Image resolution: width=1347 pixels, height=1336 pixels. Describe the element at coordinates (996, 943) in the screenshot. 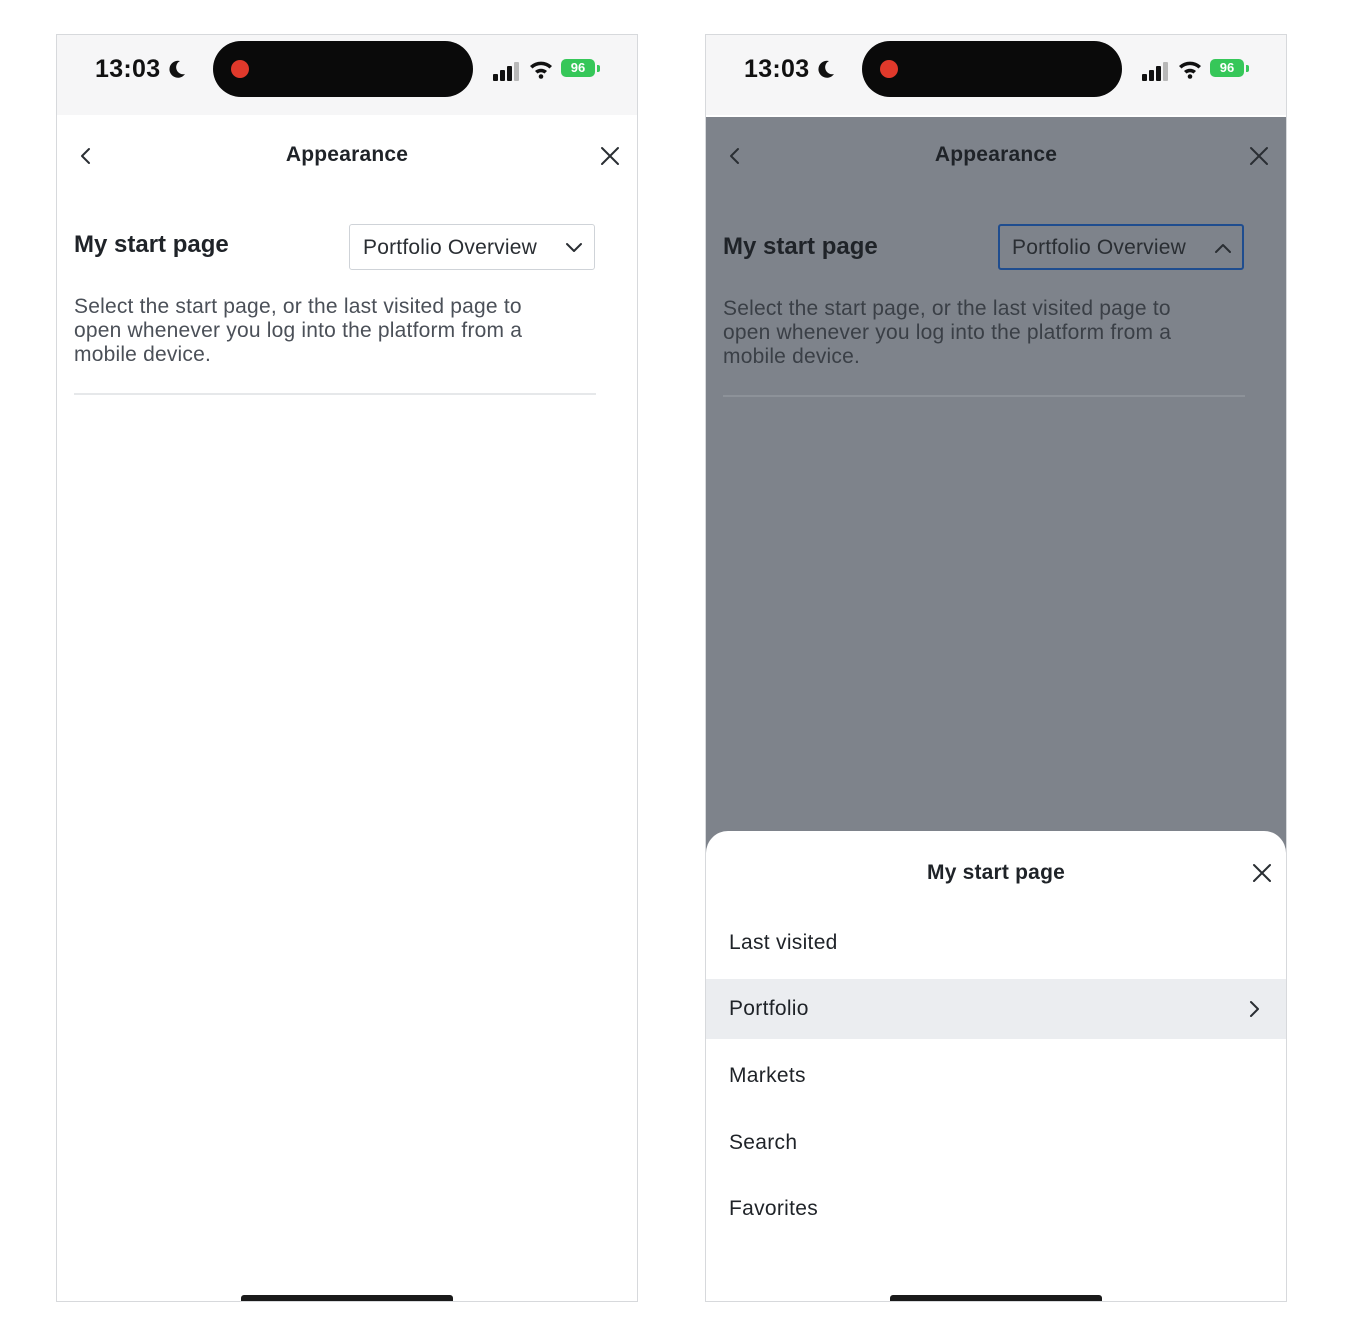

I see `option-last-visited: Last visited` at that location.